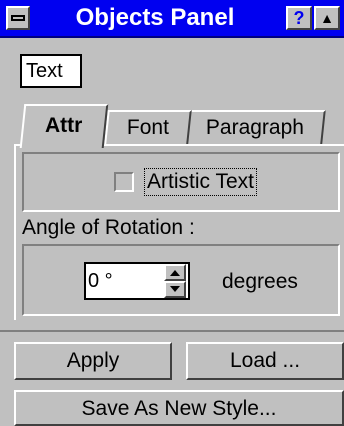 The height and width of the screenshot is (426, 344). I want to click on tab-paragraph-label: Paragraph, so click(254, 127).